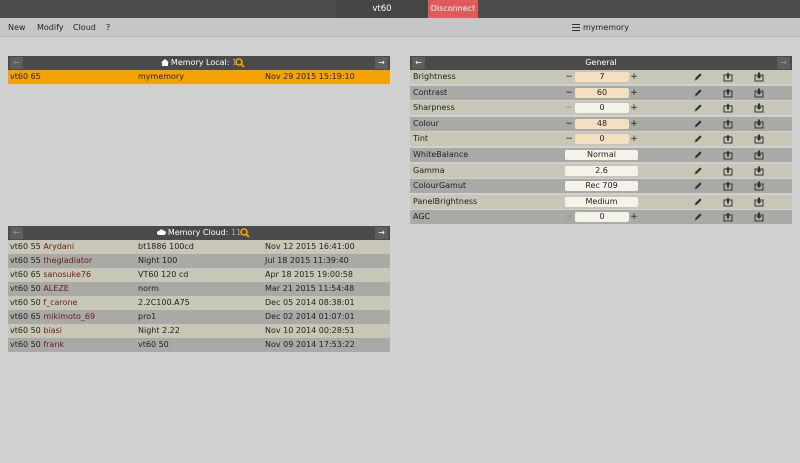 This screenshot has height=463, width=800. I want to click on setting-label: Tint, so click(421, 139).